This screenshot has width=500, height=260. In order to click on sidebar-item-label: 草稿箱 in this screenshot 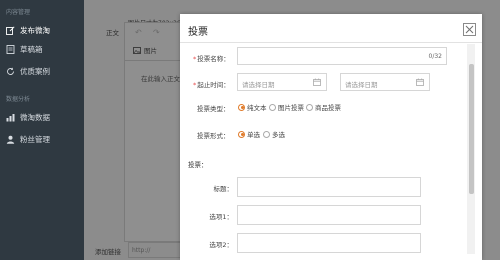, I will do `click(31, 49)`.